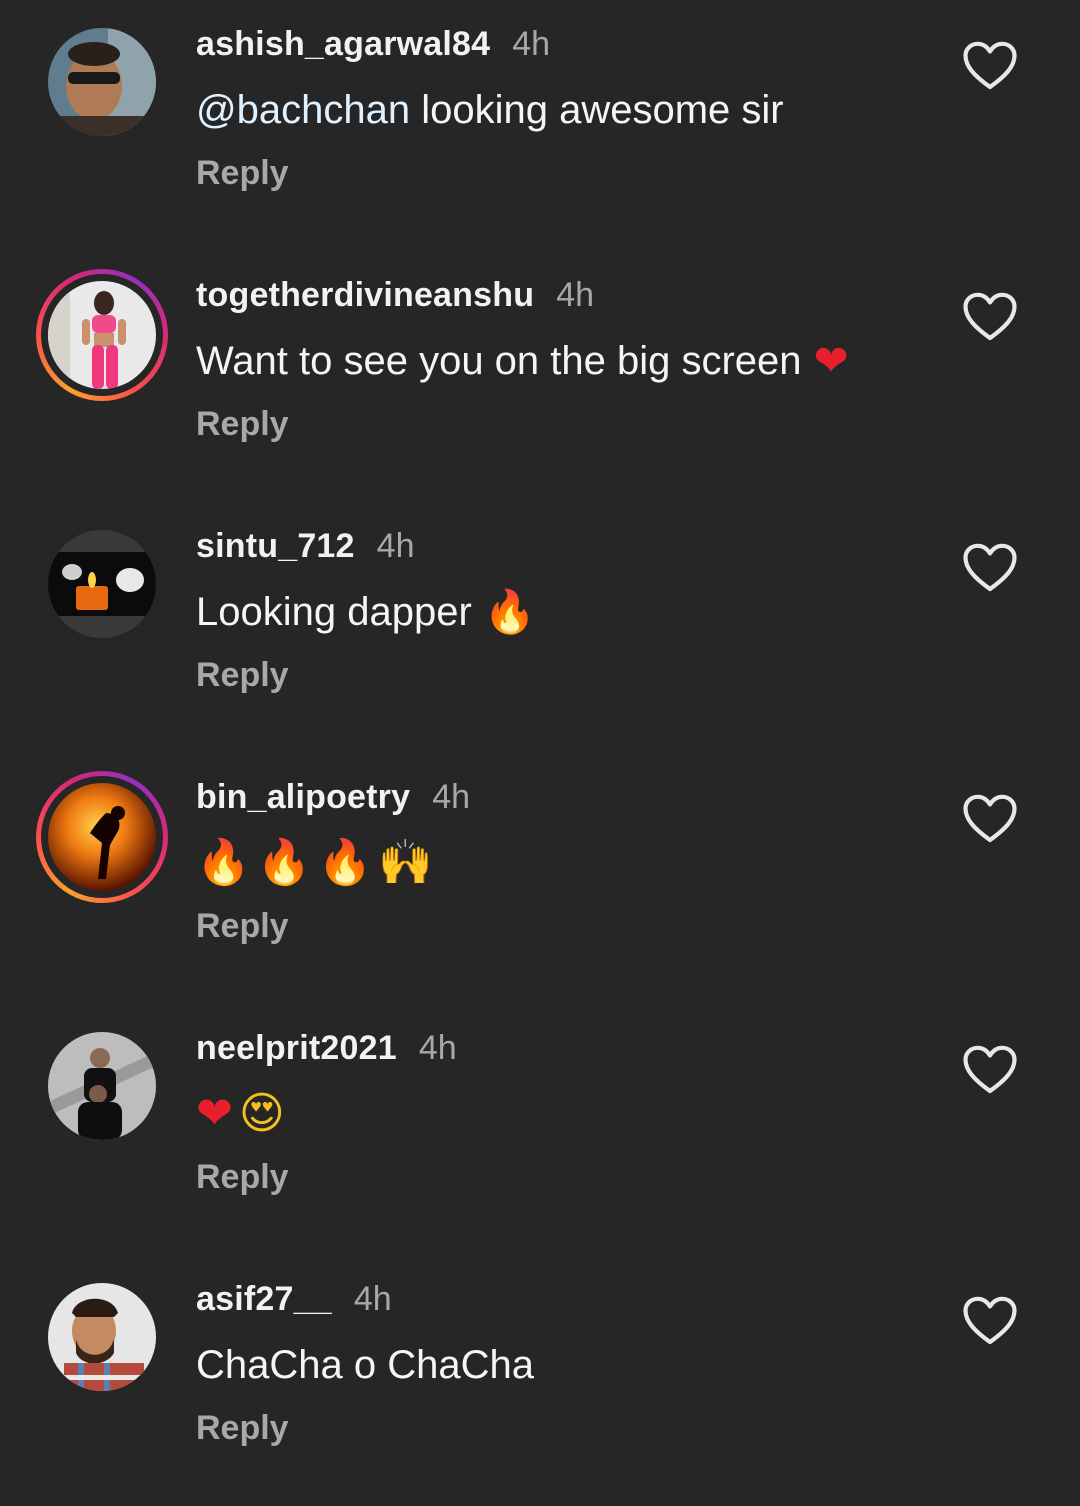  What do you see at coordinates (303, 110) in the screenshot?
I see `mention-link: @bachchan` at bounding box center [303, 110].